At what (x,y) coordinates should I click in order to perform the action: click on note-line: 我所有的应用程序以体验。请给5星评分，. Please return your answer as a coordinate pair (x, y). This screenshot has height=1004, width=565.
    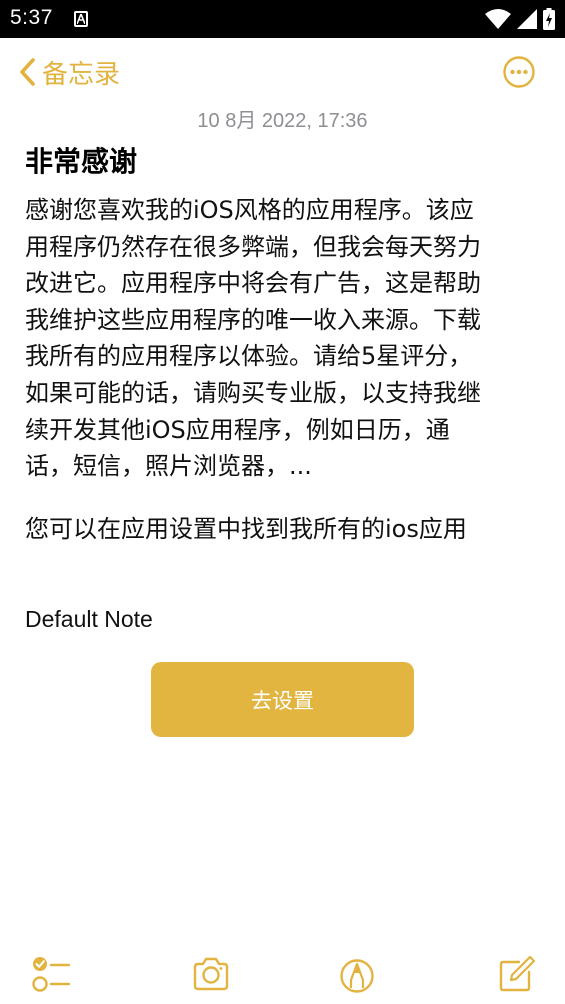
    Looking at the image, I should click on (249, 356).